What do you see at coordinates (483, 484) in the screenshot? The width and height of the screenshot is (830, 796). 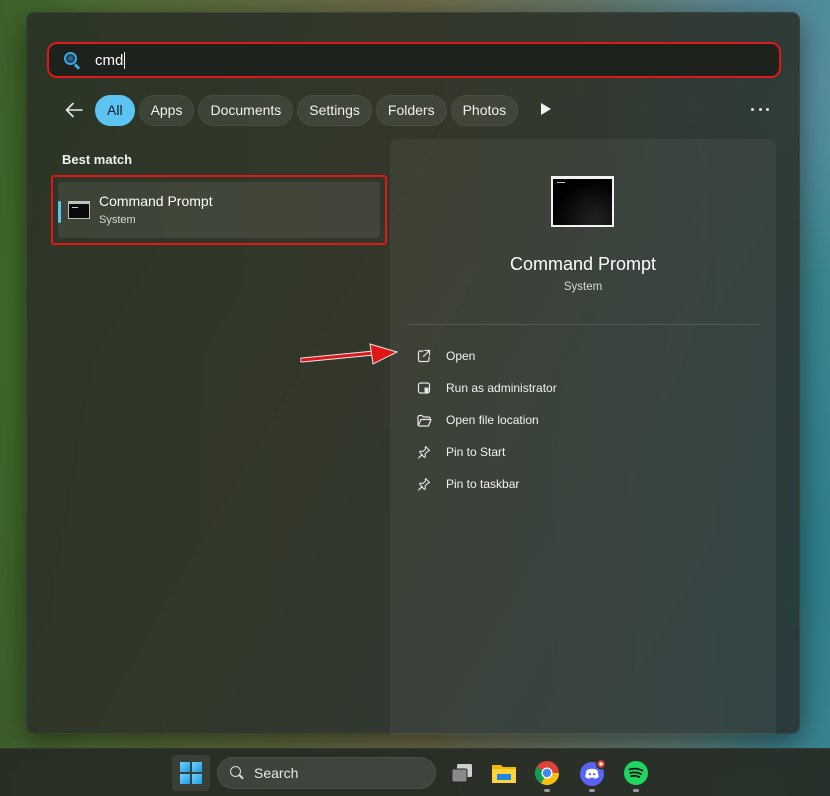 I see `action-label: Pin to taskbar` at bounding box center [483, 484].